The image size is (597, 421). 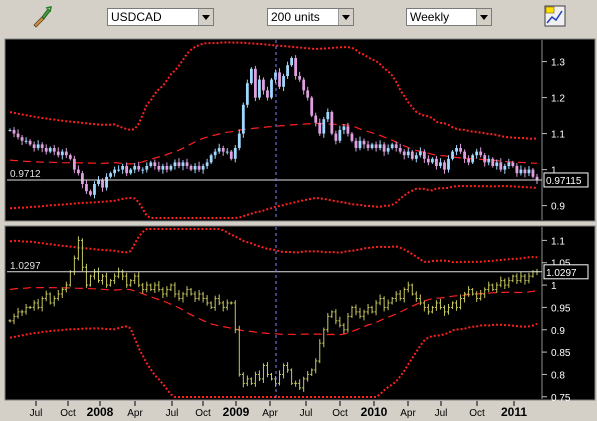 What do you see at coordinates (310, 17) in the screenshot?
I see `units-select: 200 units` at bounding box center [310, 17].